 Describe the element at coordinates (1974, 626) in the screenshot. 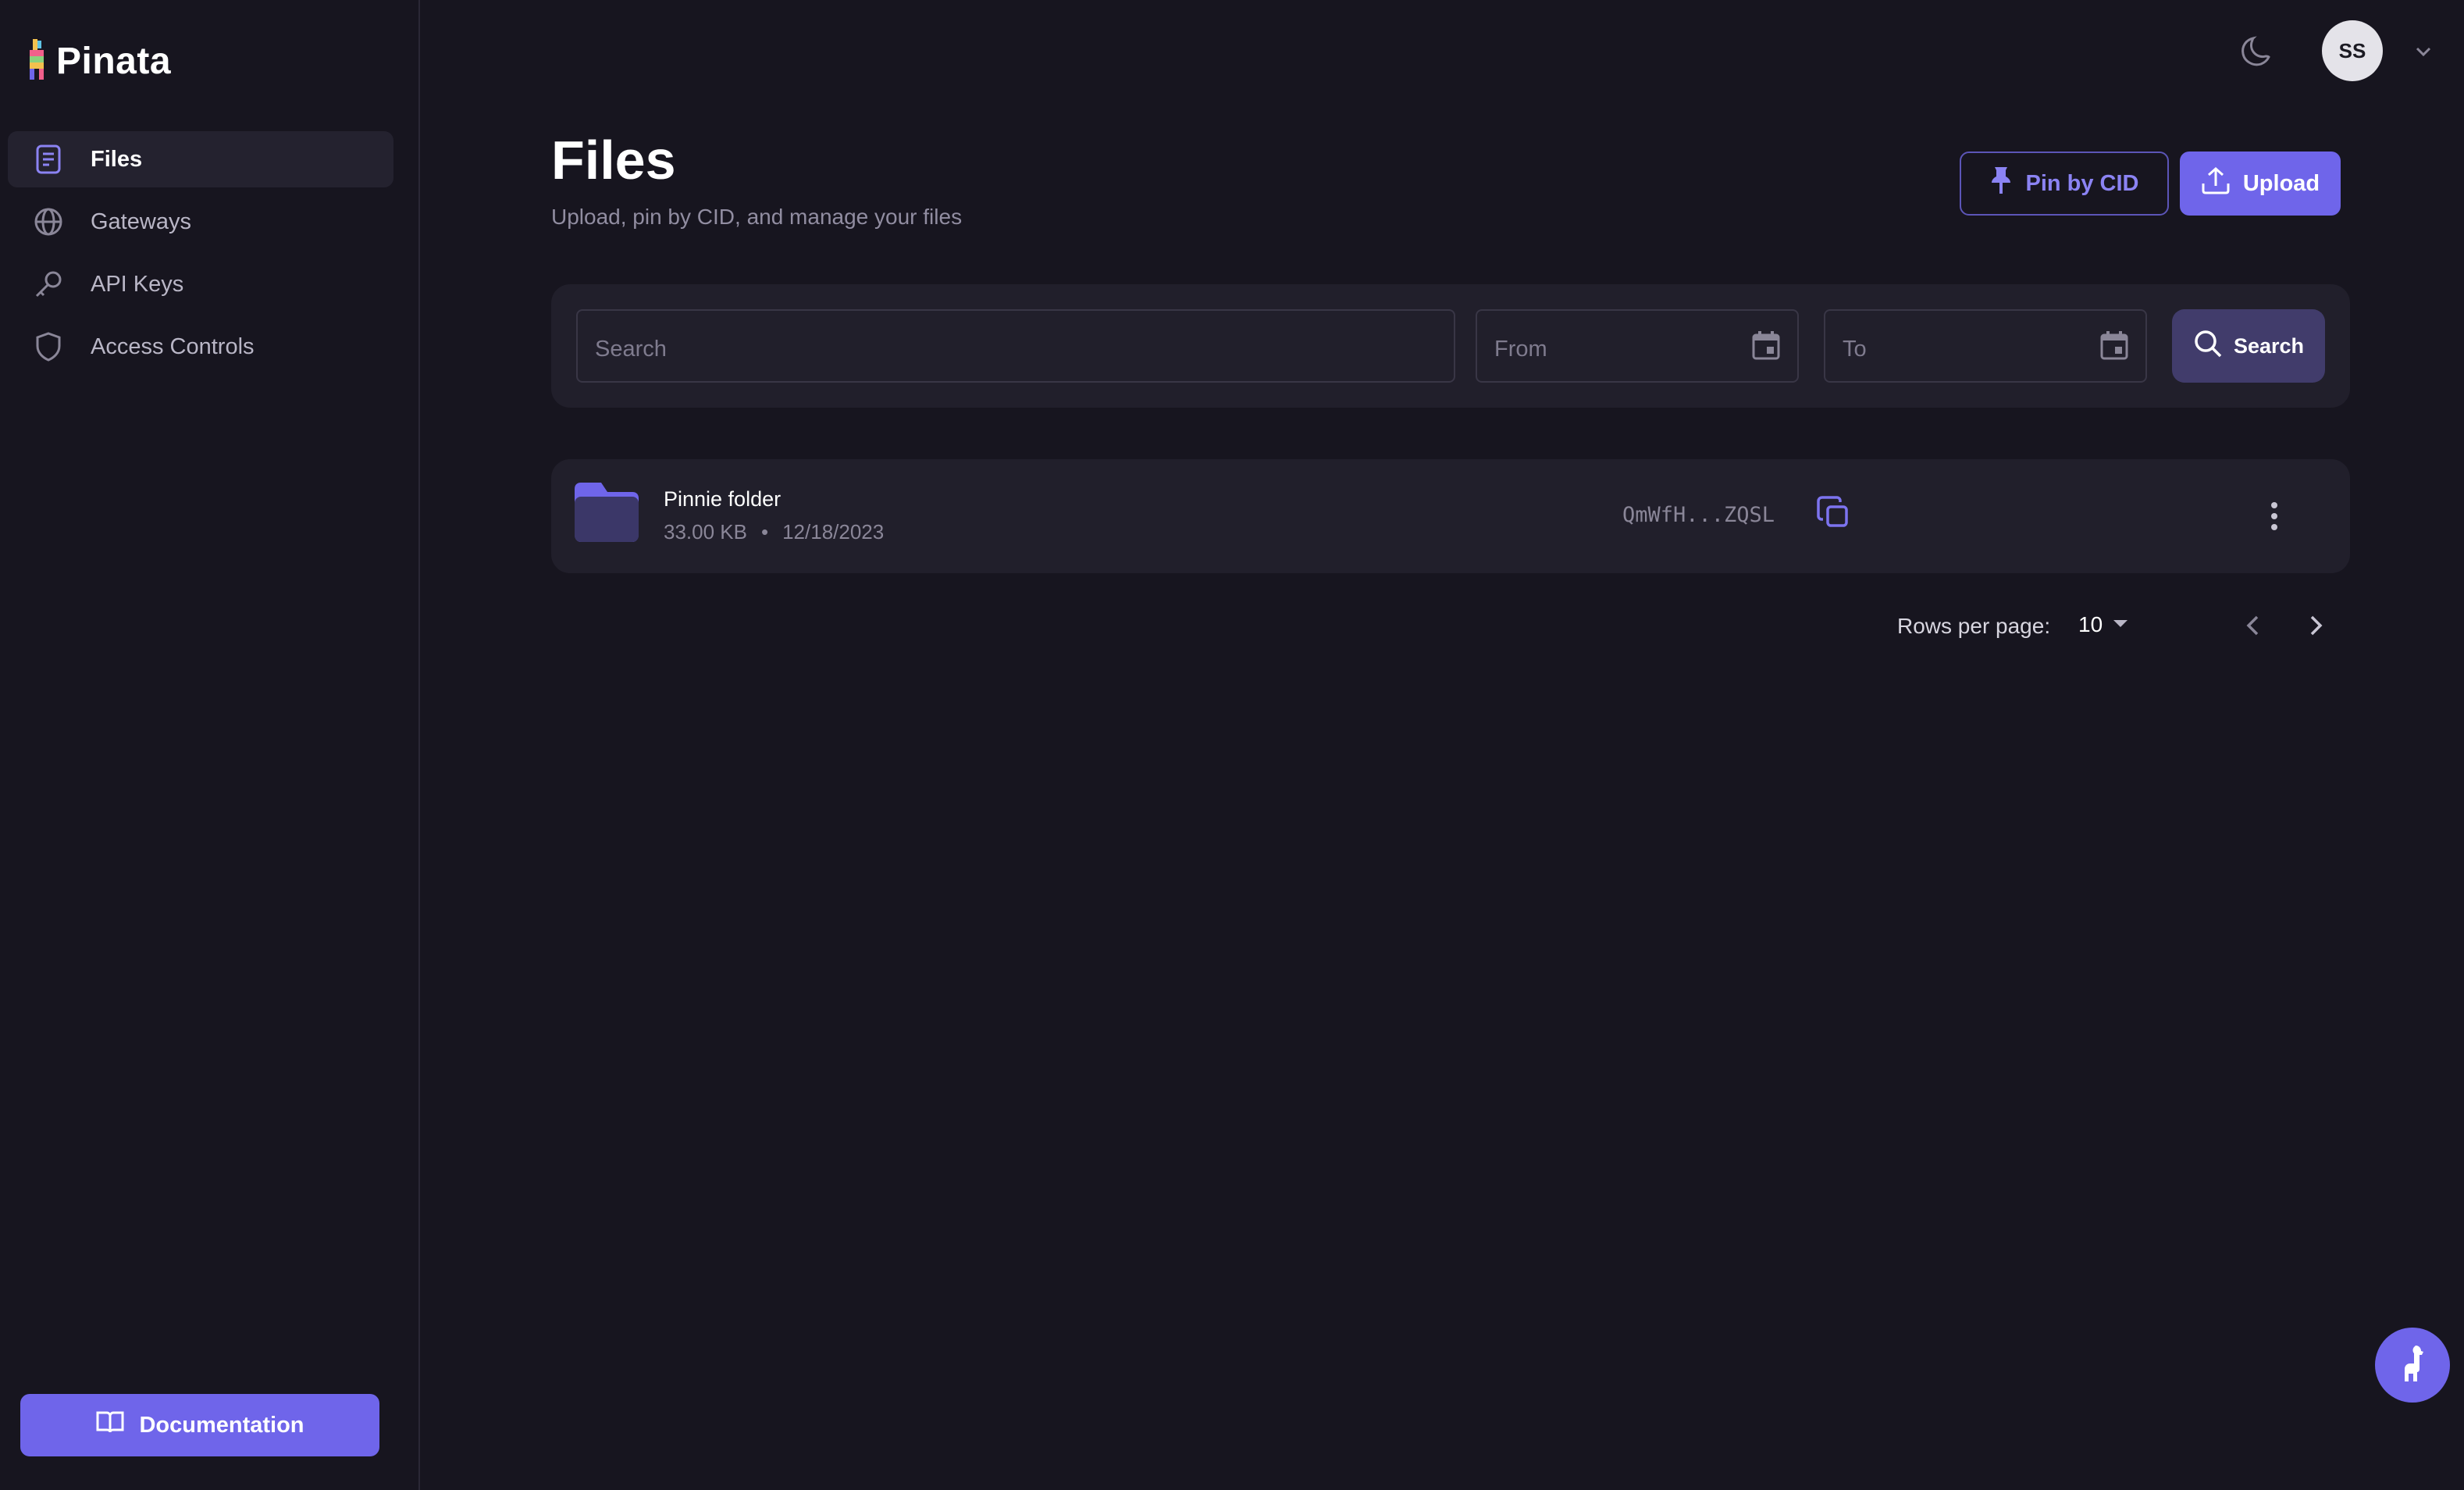

I see `rows-per-page-label: Rows per page:` at that location.